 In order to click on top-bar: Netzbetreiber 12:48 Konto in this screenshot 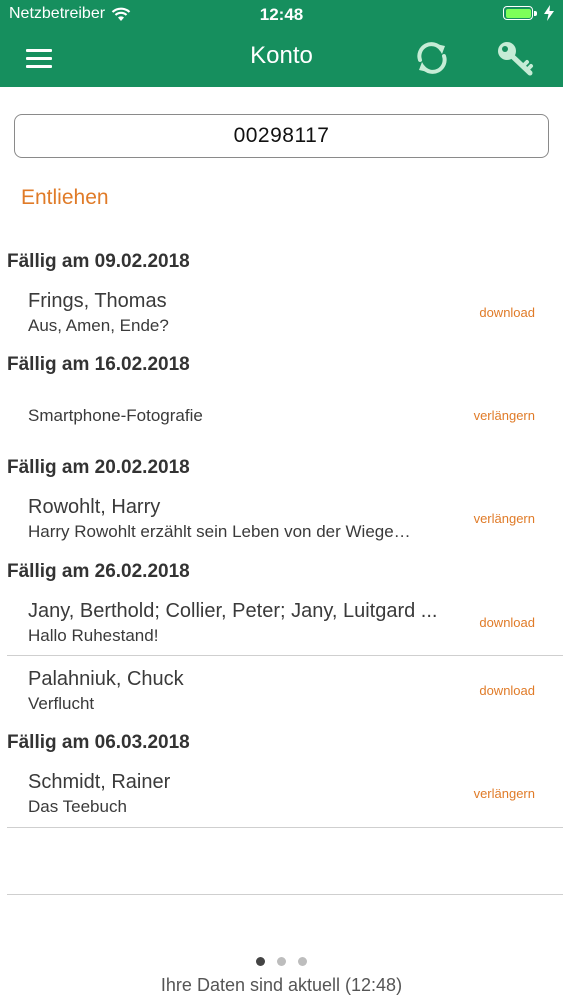, I will do `click(281, 43)`.